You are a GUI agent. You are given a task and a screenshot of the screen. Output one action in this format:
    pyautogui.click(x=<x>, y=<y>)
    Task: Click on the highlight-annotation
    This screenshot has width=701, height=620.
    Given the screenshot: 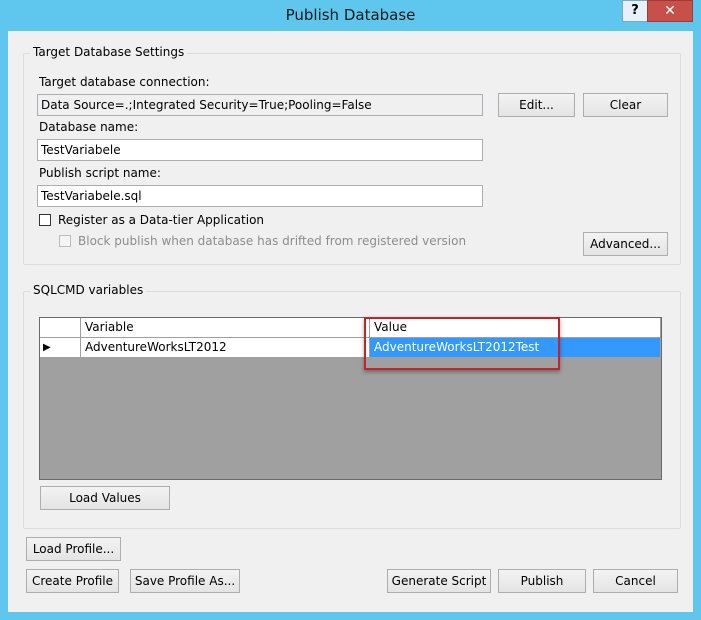 What is the action you would take?
    pyautogui.click(x=462, y=343)
    